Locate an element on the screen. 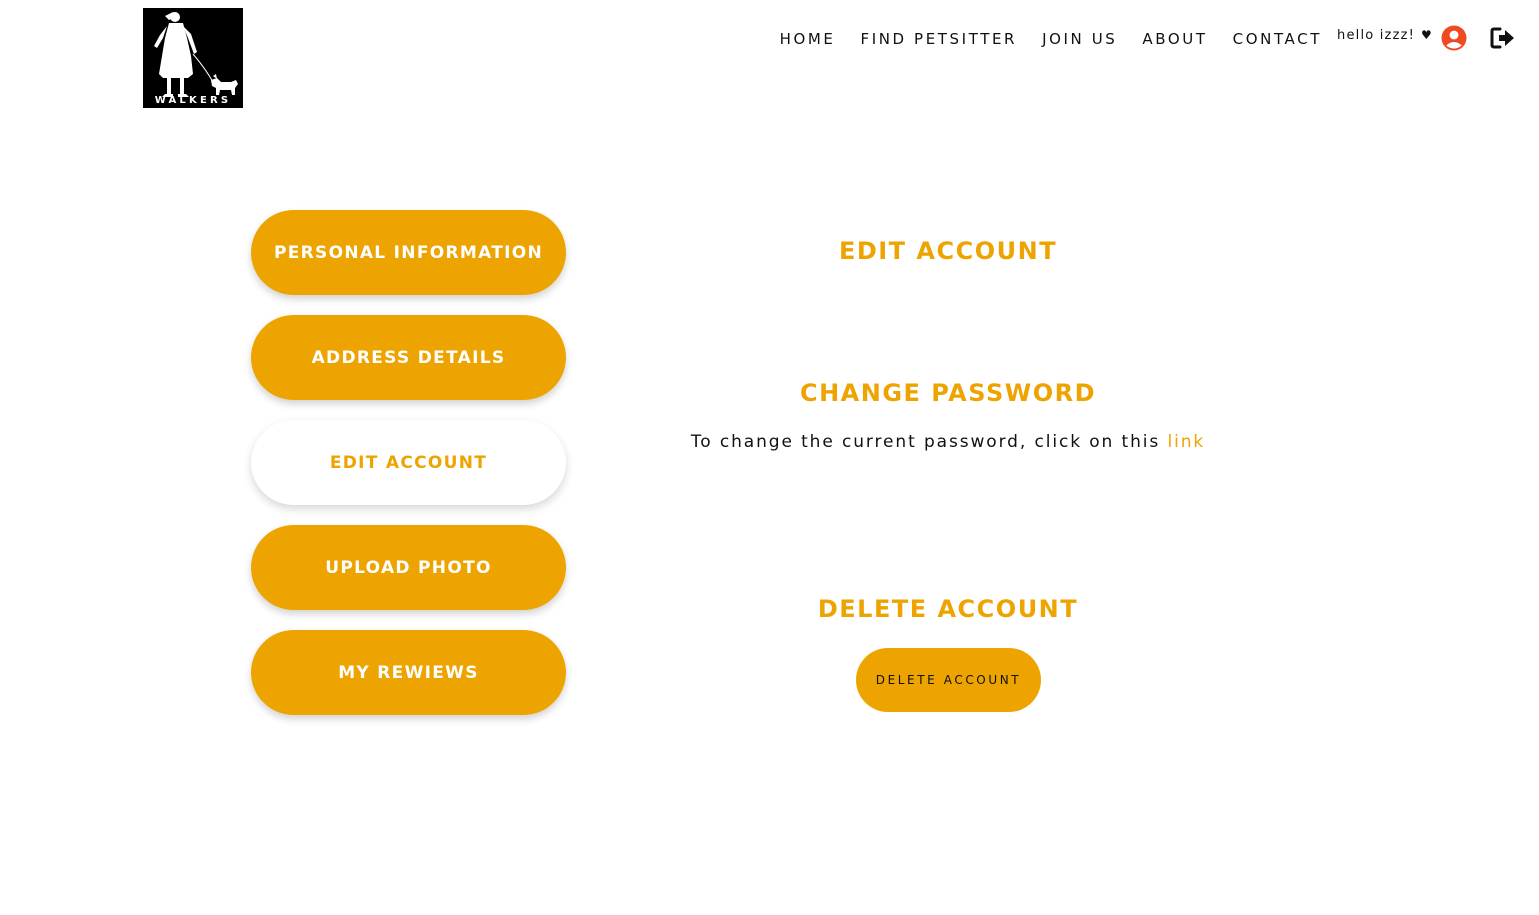 The width and height of the screenshot is (1539, 915). user-circle-icon is located at coordinates (1454, 38).